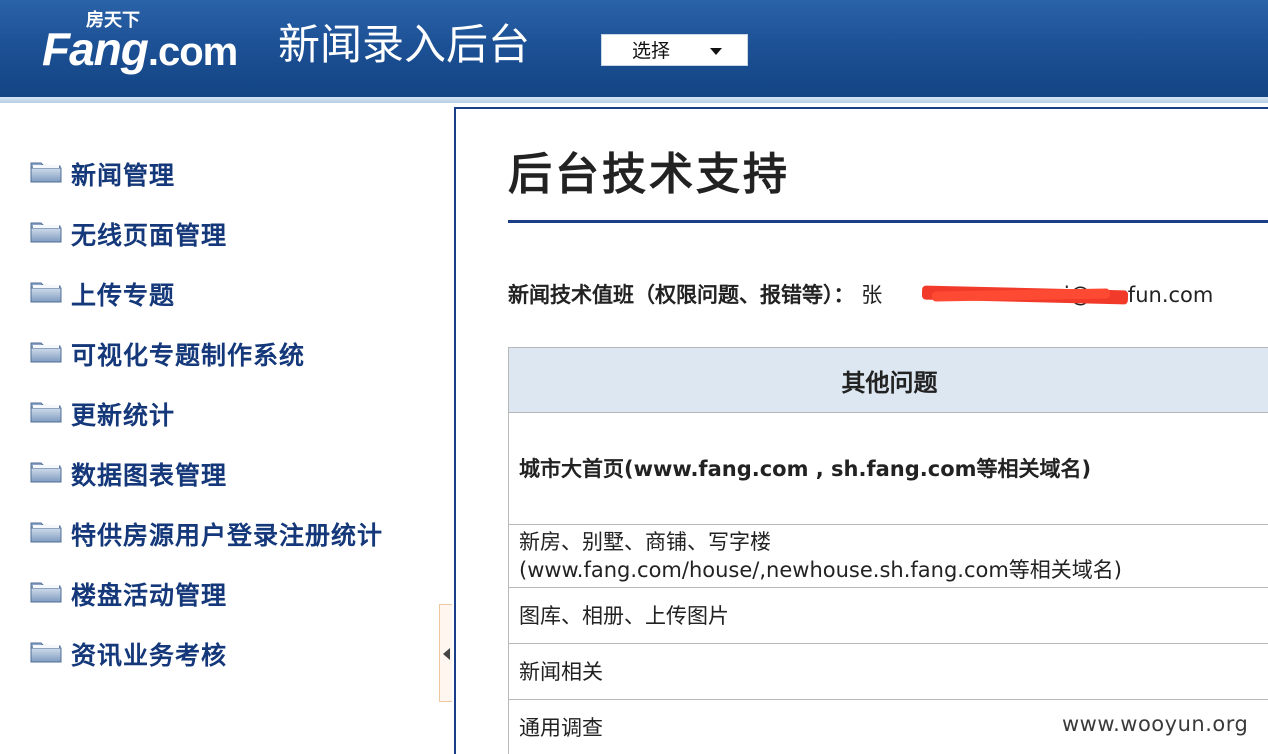  Describe the element at coordinates (651, 51) in the screenshot. I see `select-value: 选择` at that location.